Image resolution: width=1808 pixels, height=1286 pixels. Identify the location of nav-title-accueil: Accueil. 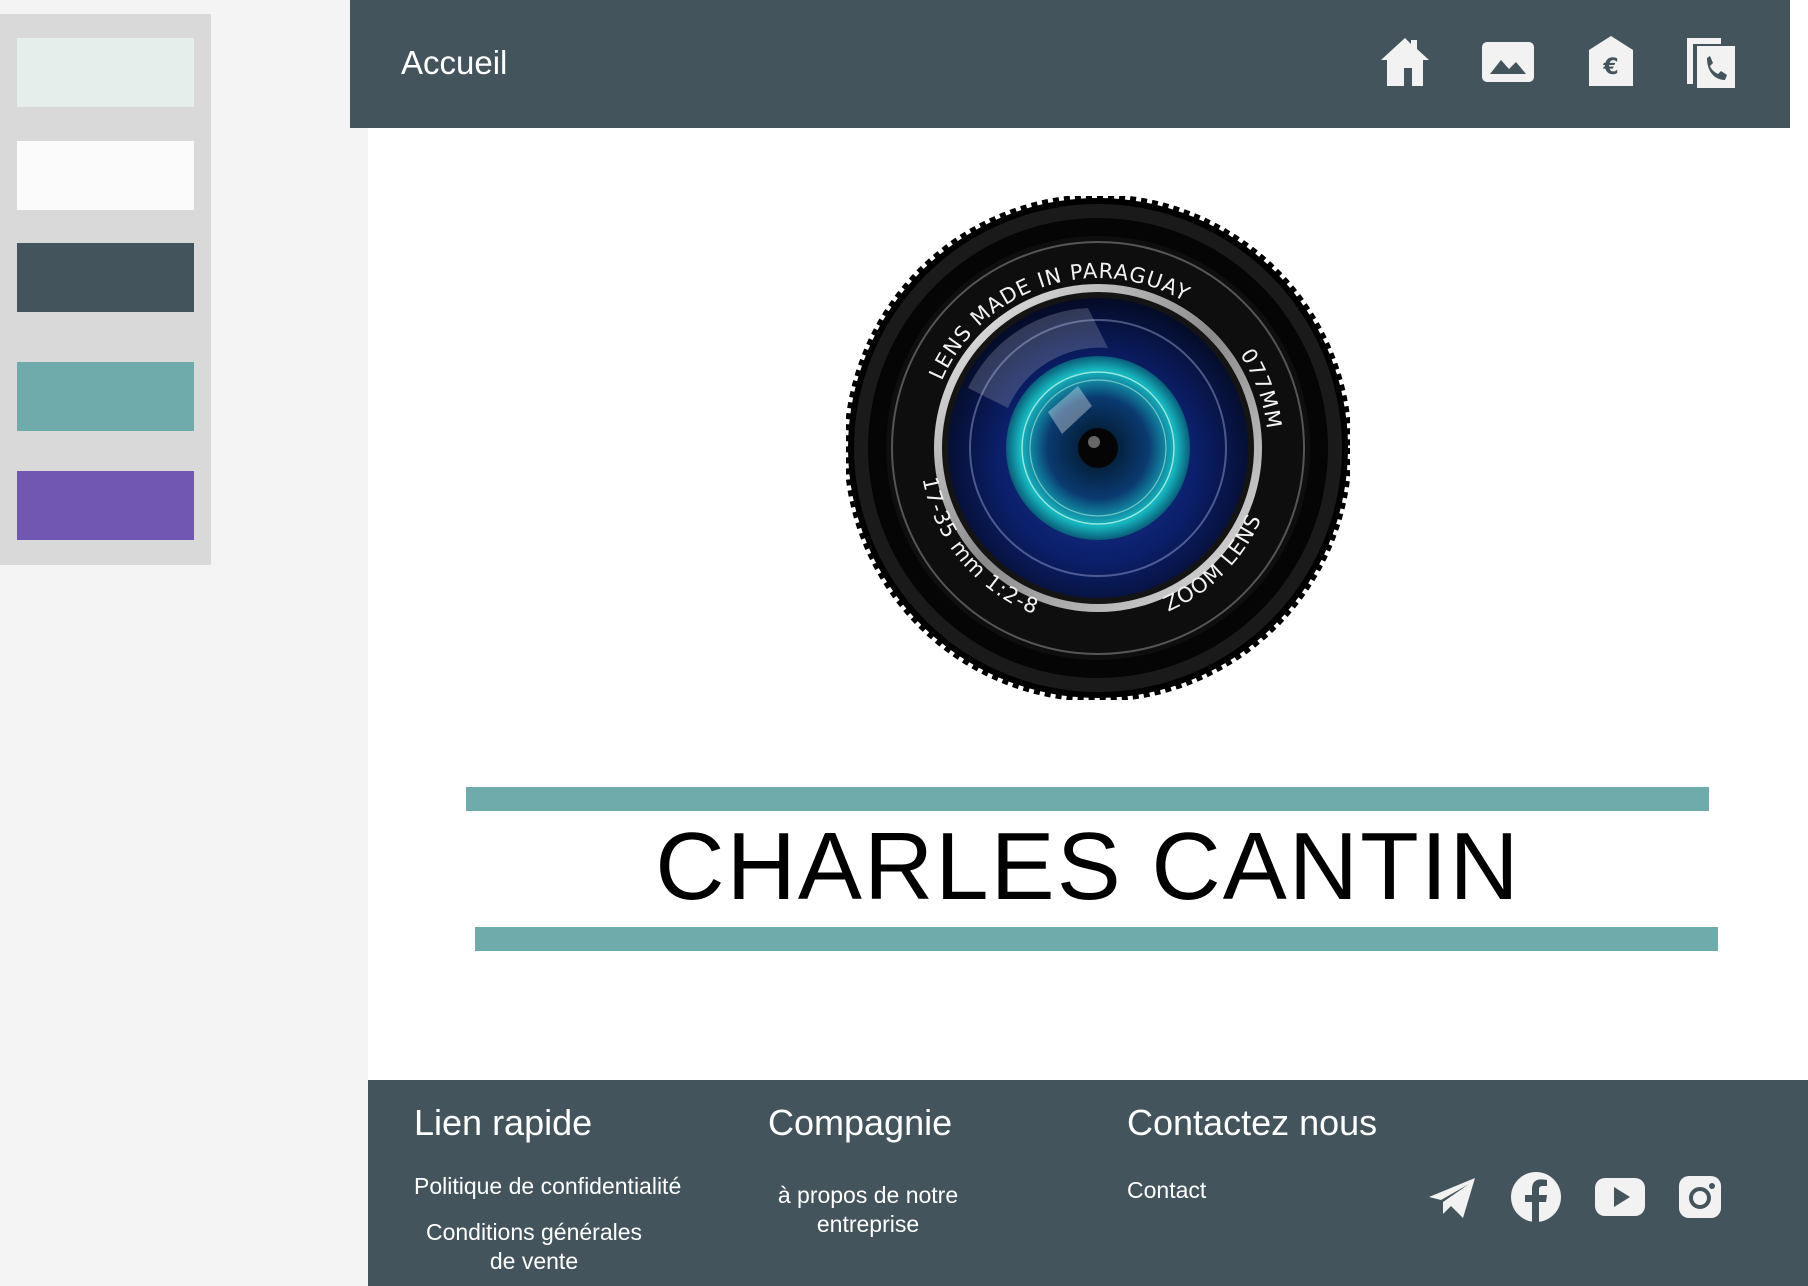
(454, 63).